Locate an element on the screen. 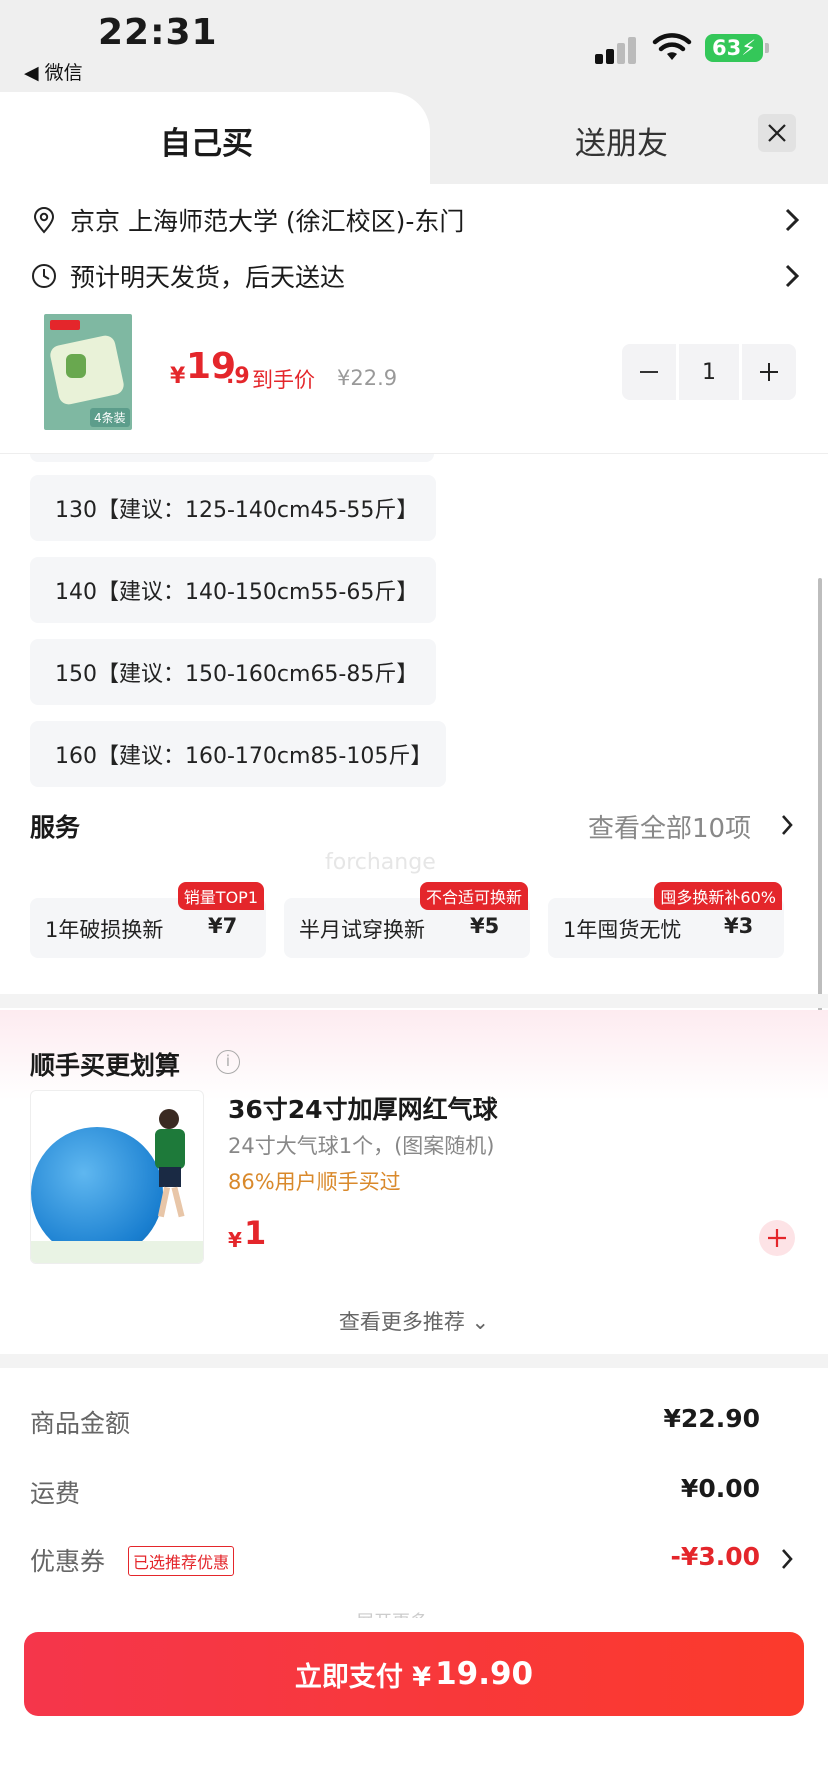 This screenshot has height=1792, width=828. coupon-selected-tag: 已选推荐优惠 is located at coordinates (181, 1561).